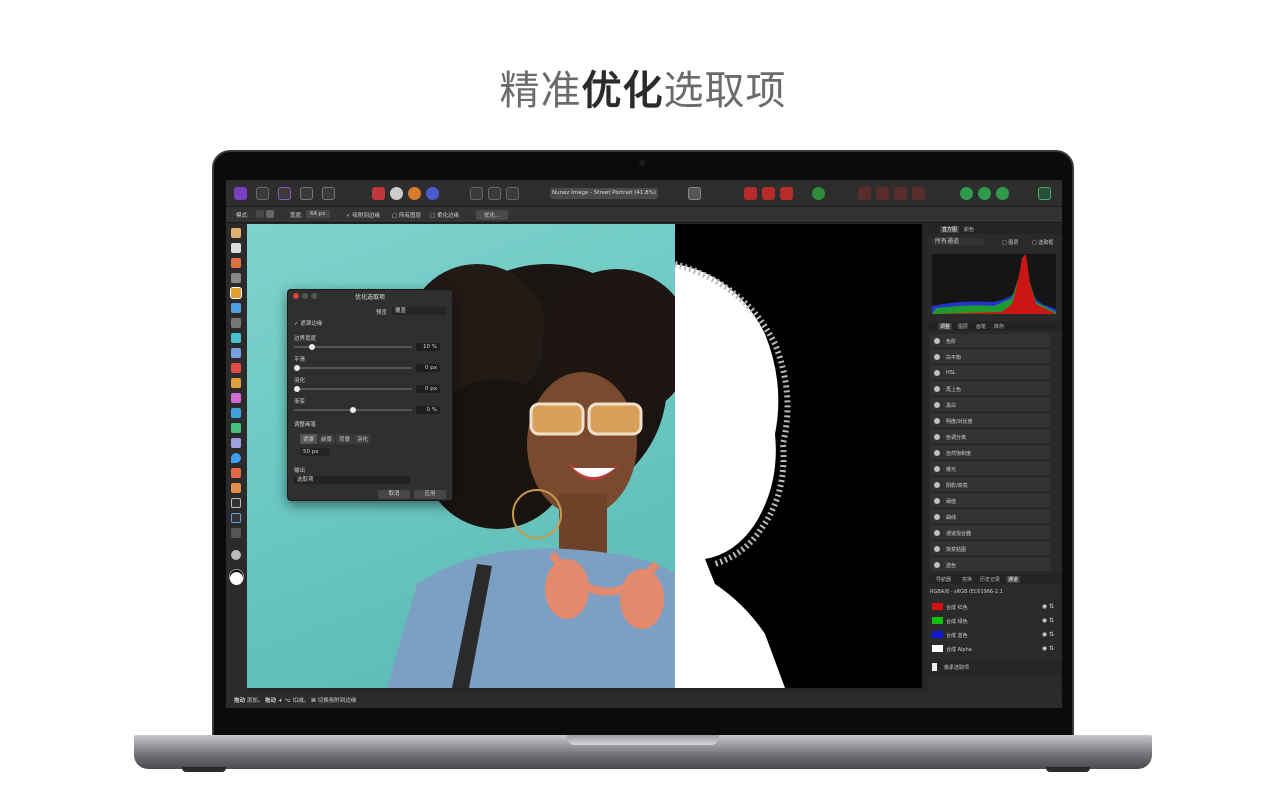 This screenshot has height=804, width=1286. Describe the element at coordinates (236, 338) in the screenshot. I see `flood-fill-tool-icon` at that location.